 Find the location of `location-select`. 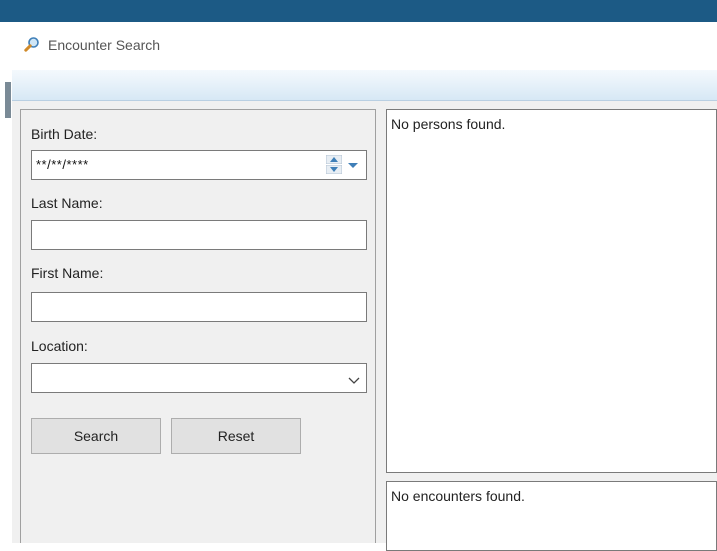

location-select is located at coordinates (199, 378).